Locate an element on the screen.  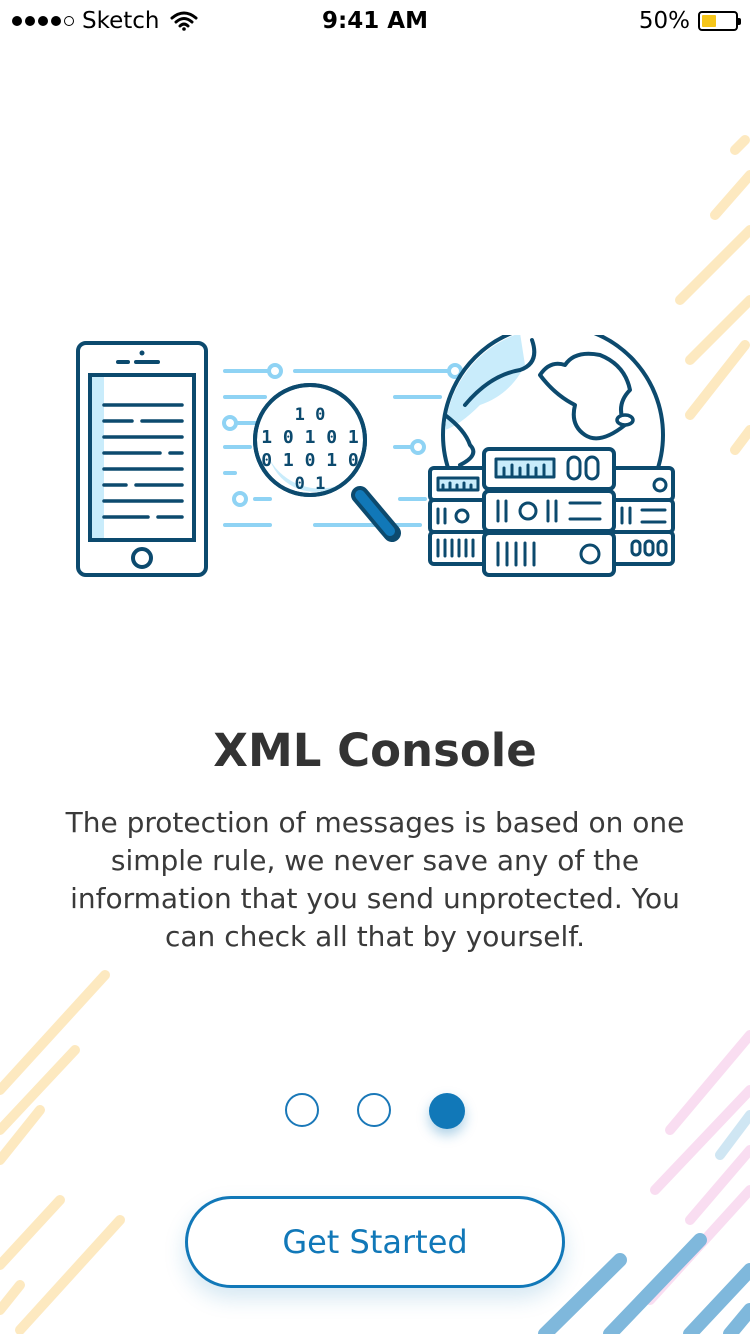
onboarding-illustration: 1 0 1 0 1 0 1 0 1 0 1 0 0 1 is located at coordinates (375, 456).